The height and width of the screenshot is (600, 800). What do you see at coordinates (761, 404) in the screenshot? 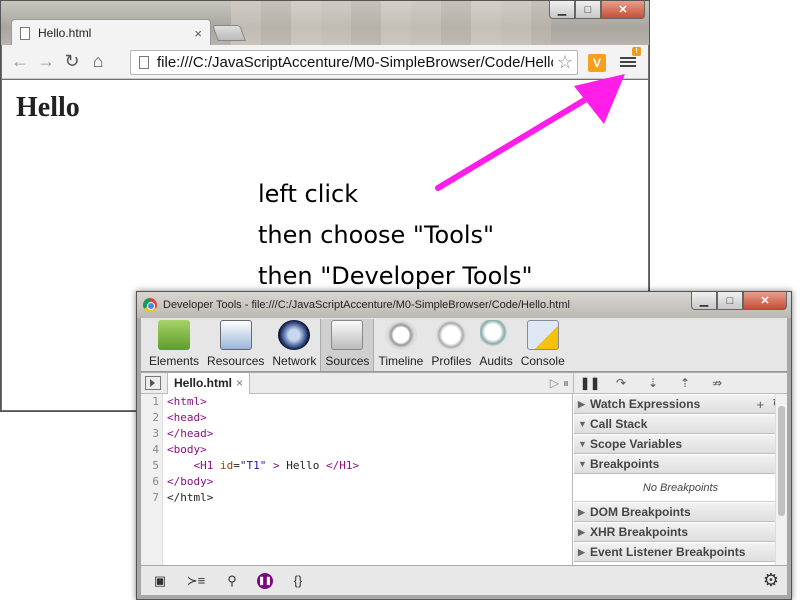
I see `add-watch-icon: +` at bounding box center [761, 404].